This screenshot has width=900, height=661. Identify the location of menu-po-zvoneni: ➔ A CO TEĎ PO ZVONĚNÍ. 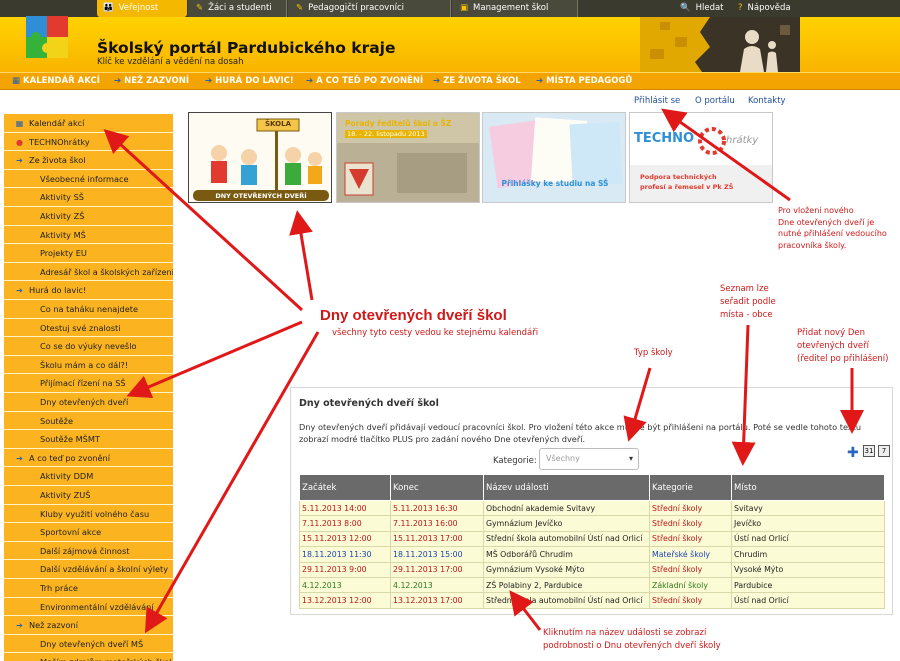
(364, 82).